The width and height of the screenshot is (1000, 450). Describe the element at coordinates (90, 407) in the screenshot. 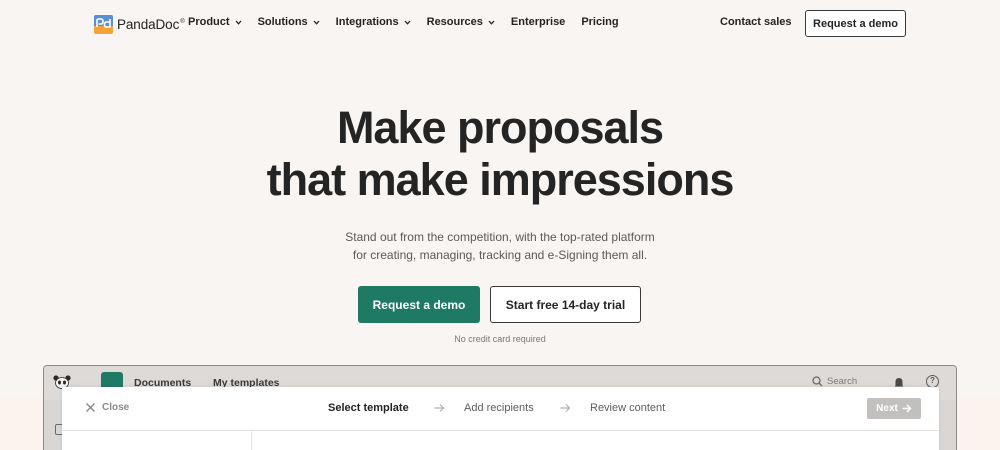

I see `close-icon` at that location.